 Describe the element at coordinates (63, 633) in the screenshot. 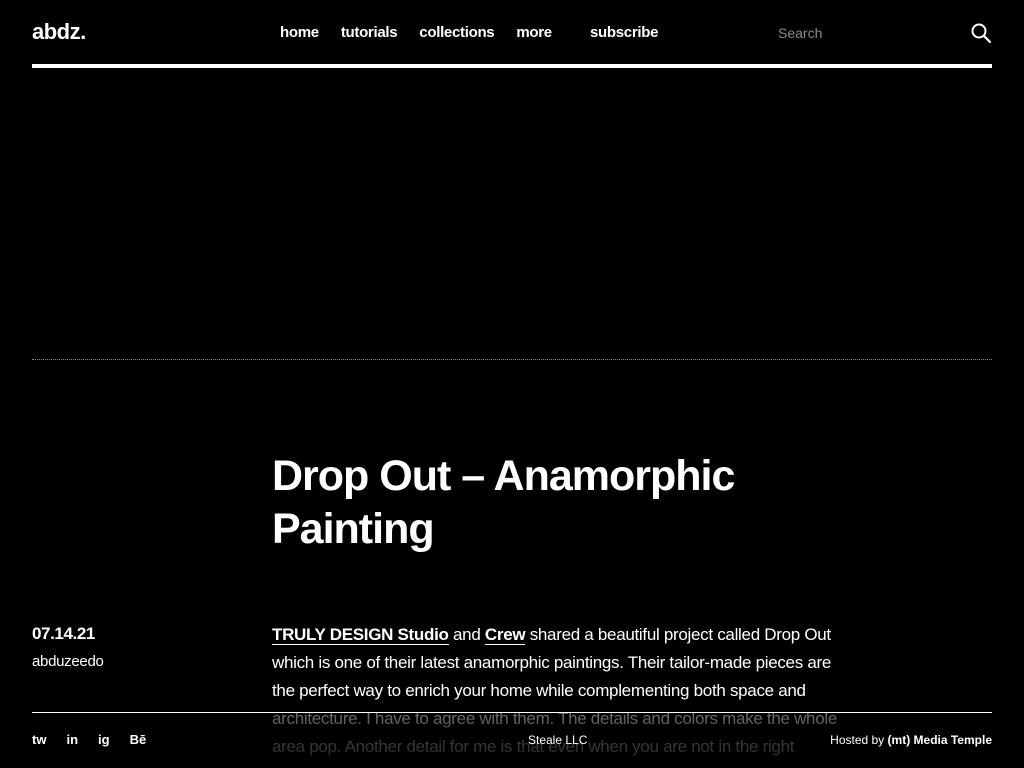

I see `article-date: 07.14.21` at that location.